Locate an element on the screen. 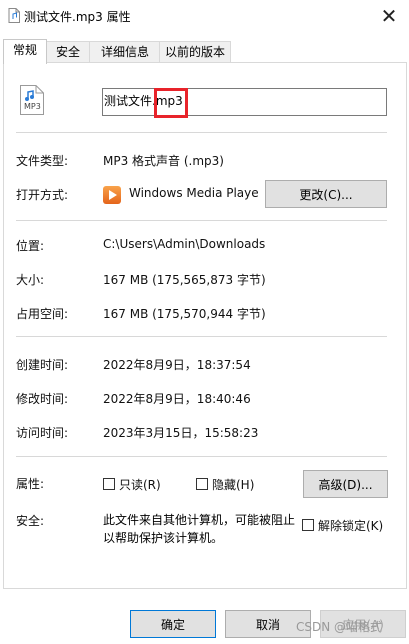 This screenshot has height=644, width=409. window-title: 测试文件.mp3 属性 is located at coordinates (77, 17).